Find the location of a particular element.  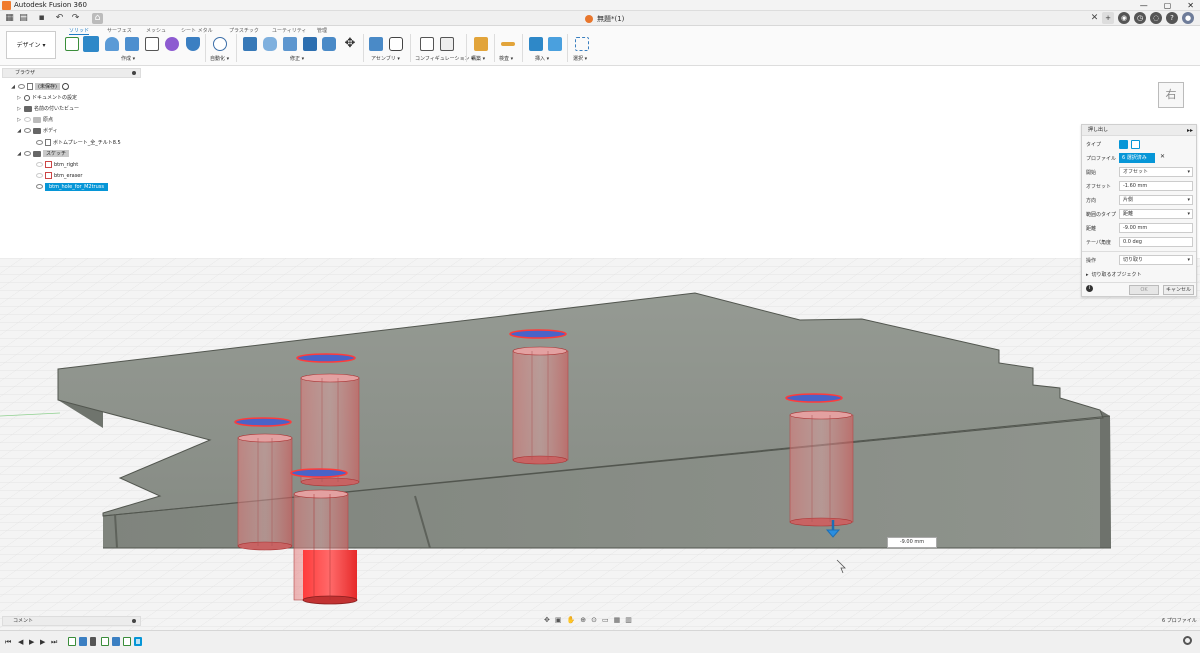

extent-type-select: 距離 ▾ is located at coordinates (1156, 214).